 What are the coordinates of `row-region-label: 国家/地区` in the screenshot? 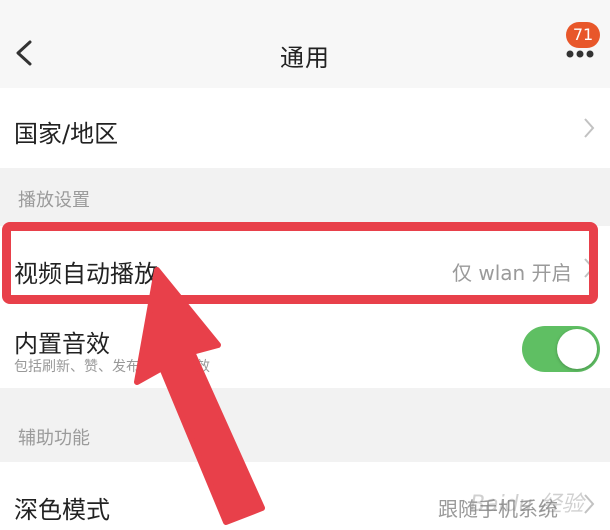 It's located at (66, 134).